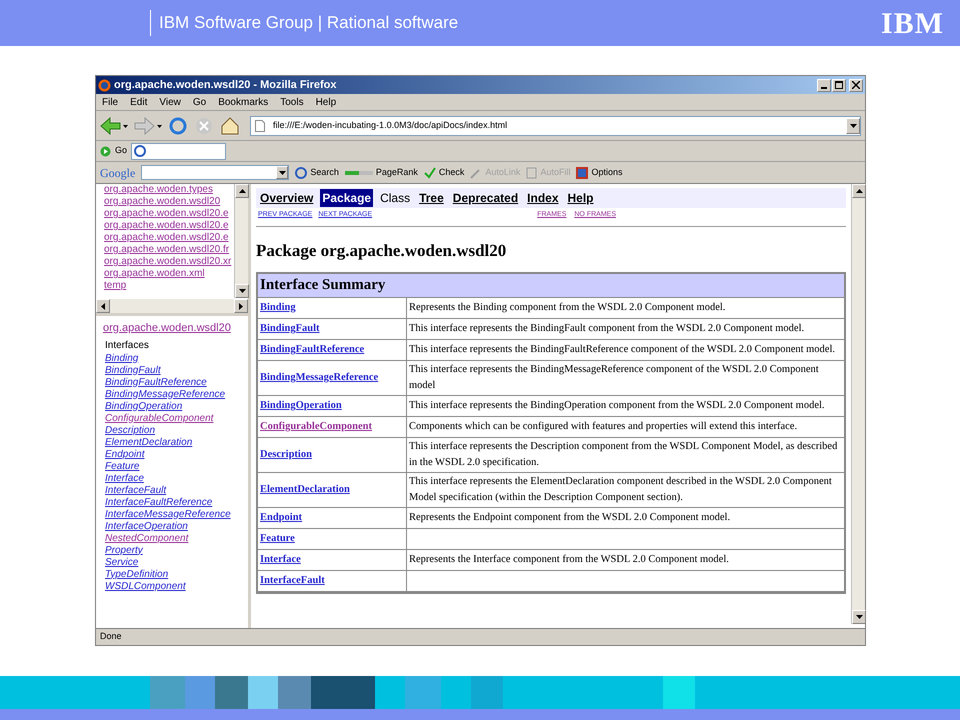  I want to click on nav-link: Index, so click(542, 198).